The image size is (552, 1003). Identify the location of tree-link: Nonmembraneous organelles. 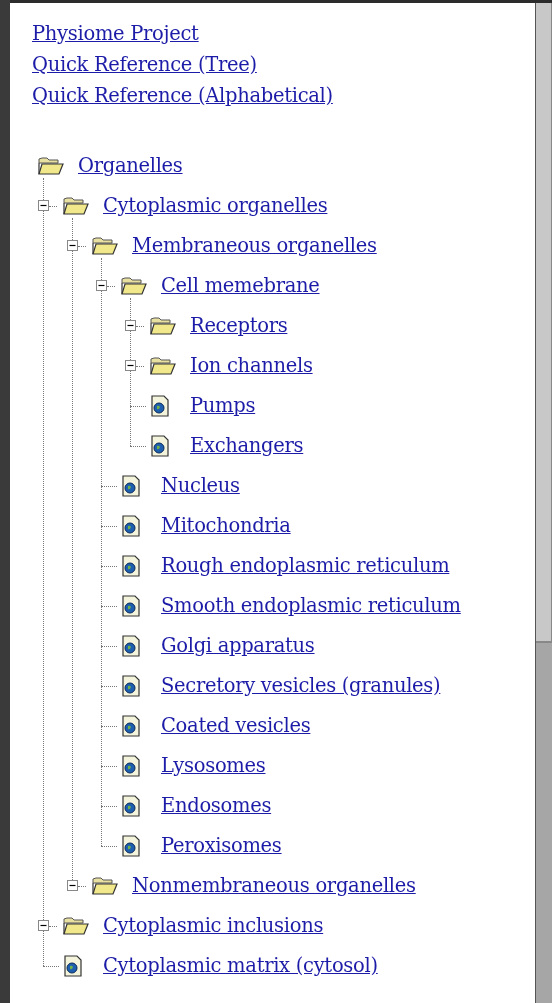
(274, 886).